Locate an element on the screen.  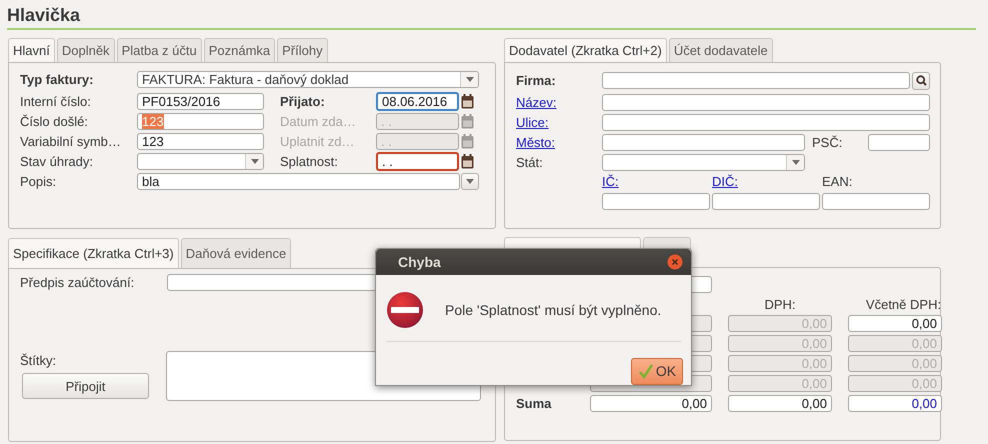
input-field: 123 is located at coordinates (200, 141).